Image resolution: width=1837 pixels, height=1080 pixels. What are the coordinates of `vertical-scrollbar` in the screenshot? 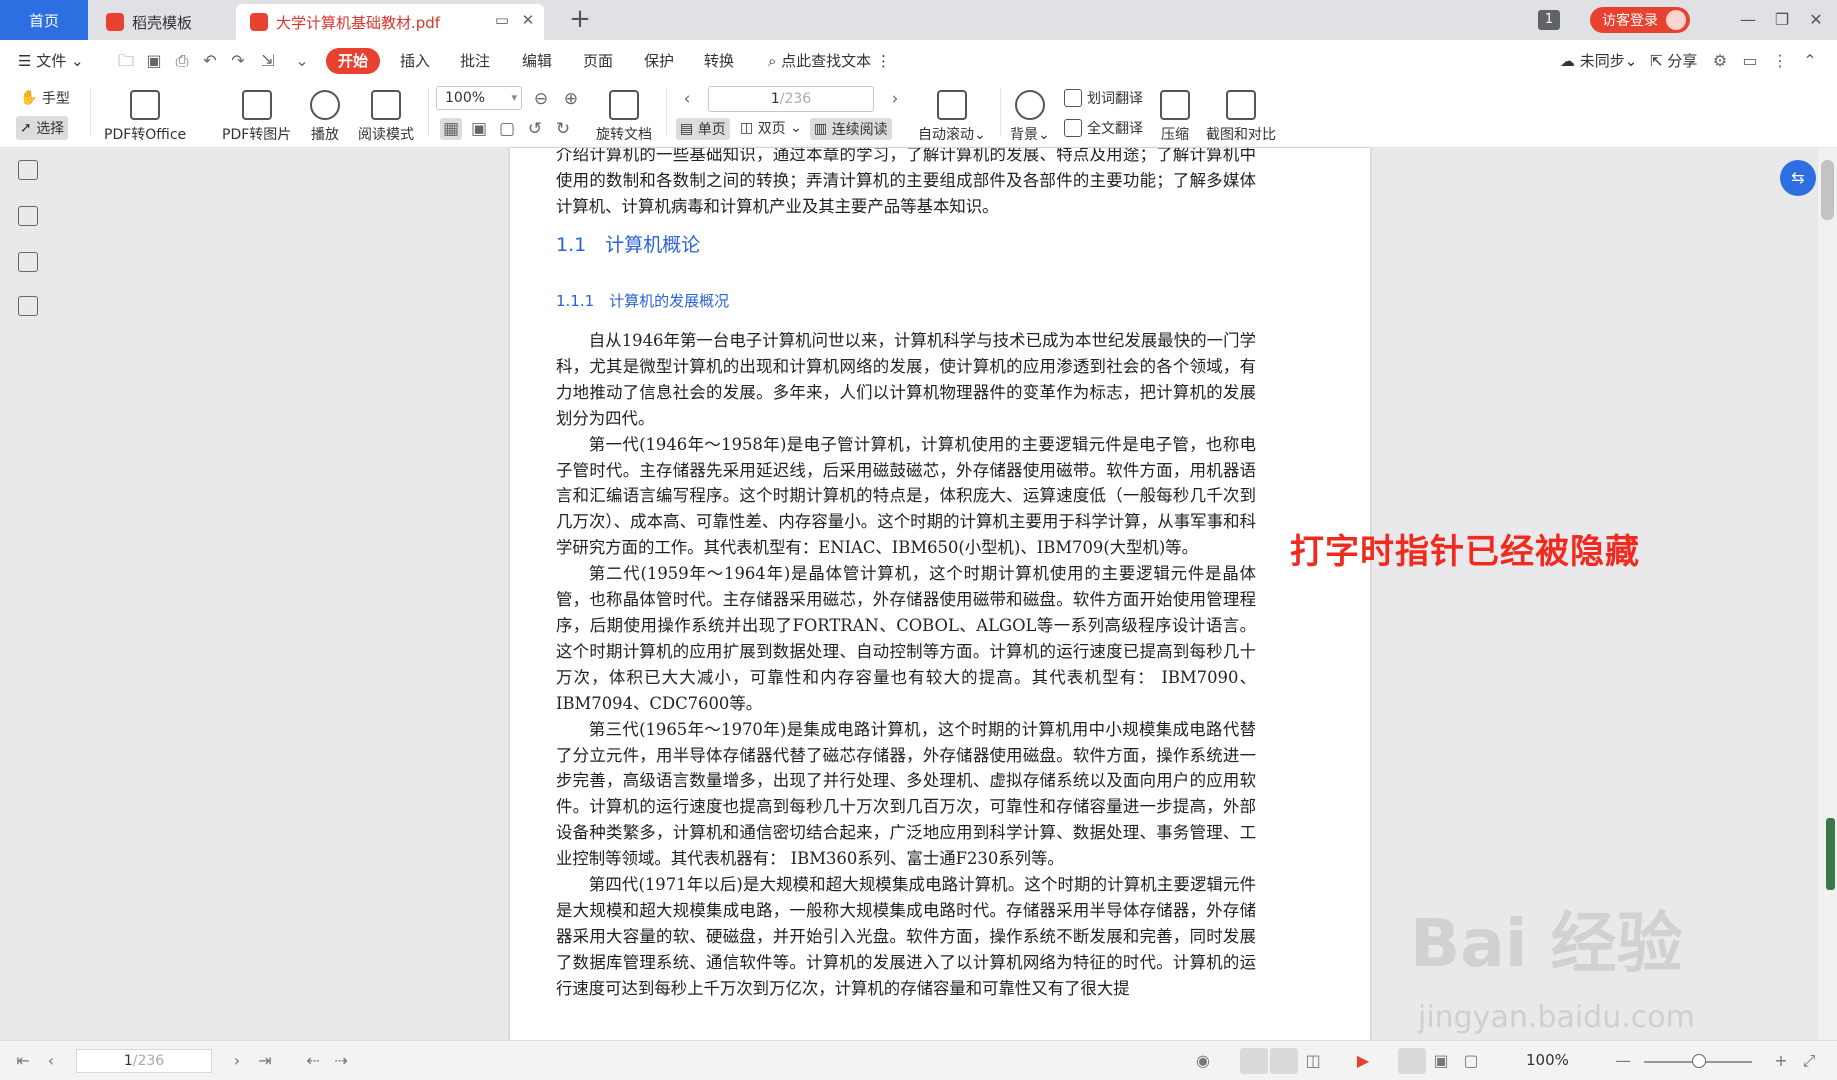 It's located at (1827, 594).